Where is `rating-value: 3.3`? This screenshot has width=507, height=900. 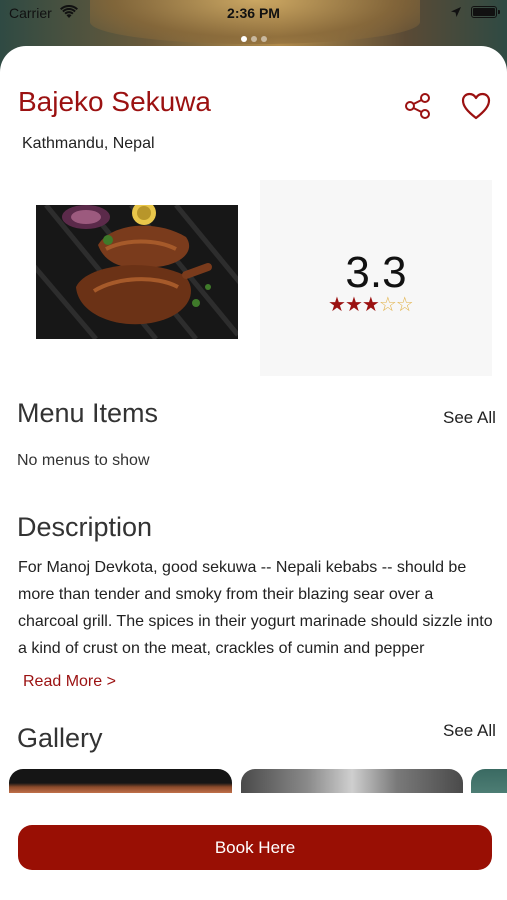
rating-value: 3.3 is located at coordinates (376, 272).